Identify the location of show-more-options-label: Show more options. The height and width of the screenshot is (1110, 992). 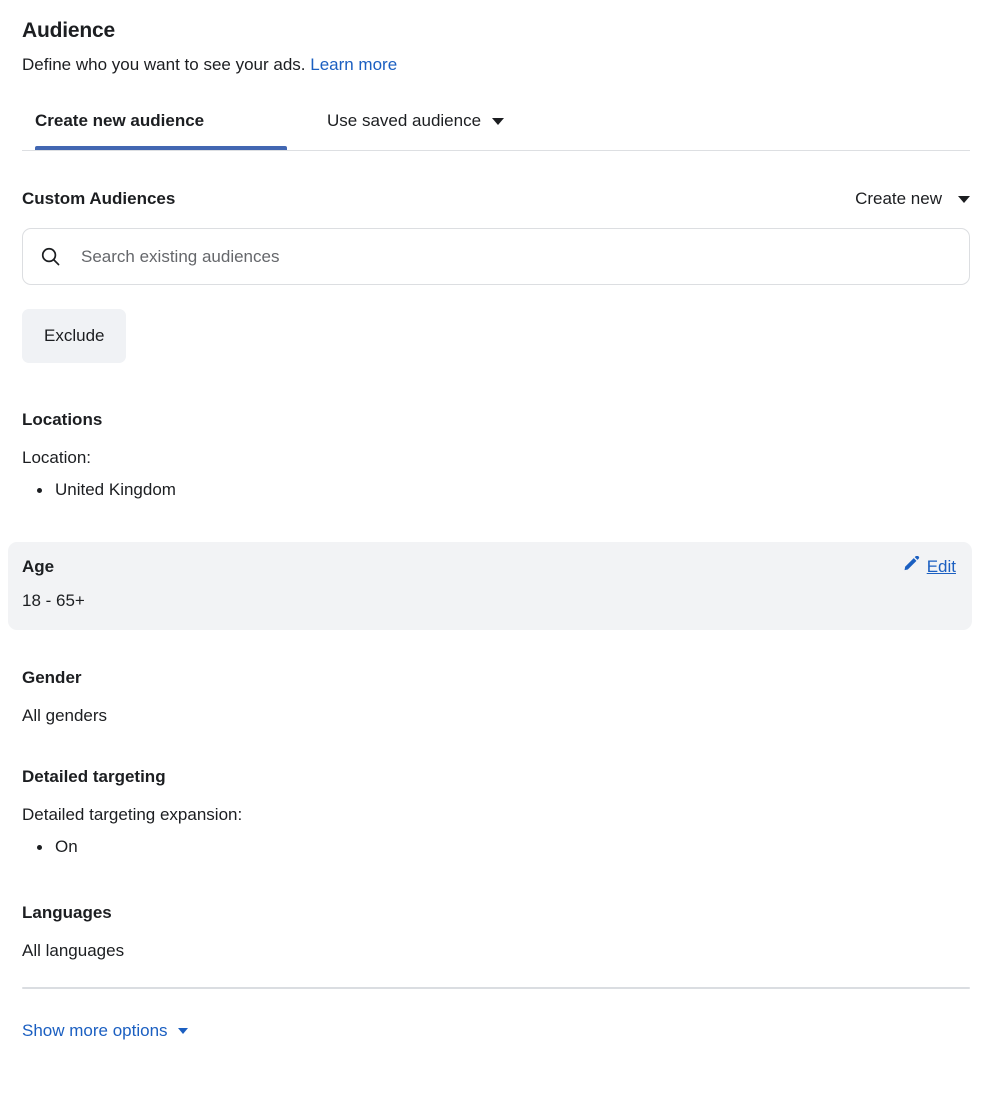
(95, 1030).